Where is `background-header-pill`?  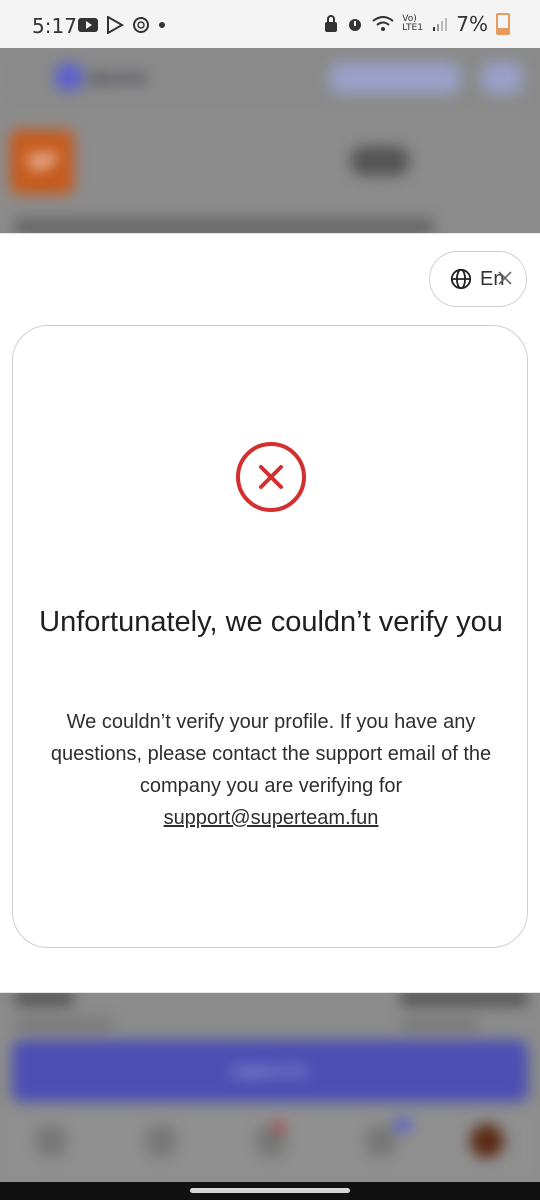 background-header-pill is located at coordinates (395, 78).